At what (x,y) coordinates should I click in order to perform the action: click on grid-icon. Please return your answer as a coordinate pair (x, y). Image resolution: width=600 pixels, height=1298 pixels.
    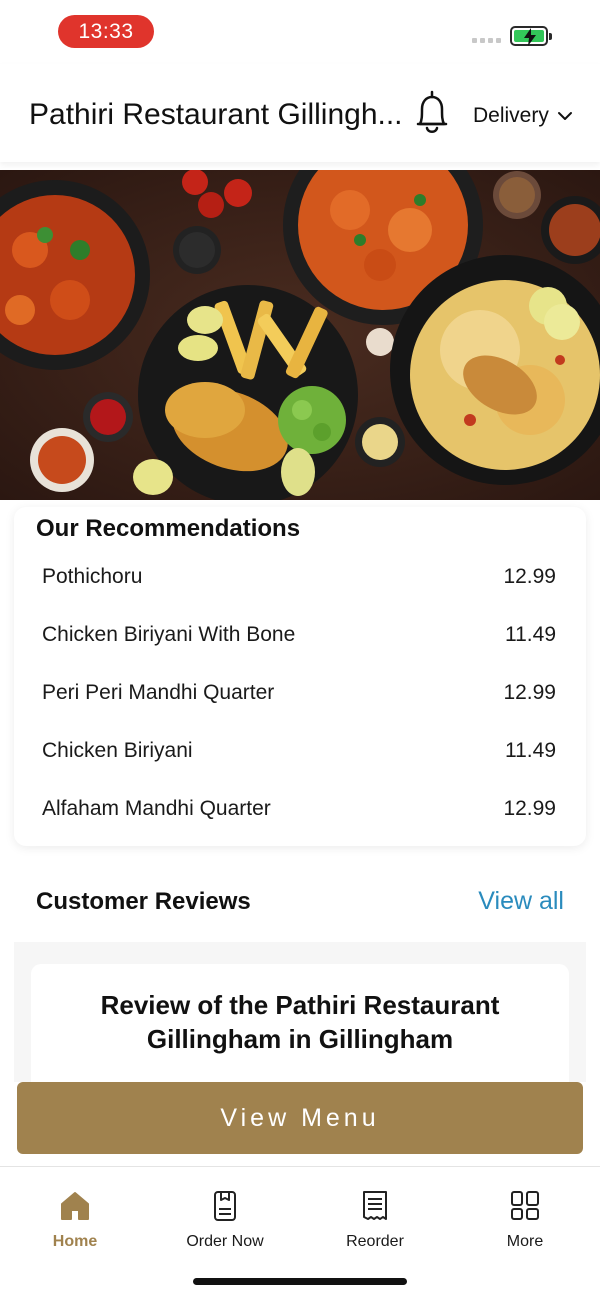
    Looking at the image, I should click on (525, 1205).